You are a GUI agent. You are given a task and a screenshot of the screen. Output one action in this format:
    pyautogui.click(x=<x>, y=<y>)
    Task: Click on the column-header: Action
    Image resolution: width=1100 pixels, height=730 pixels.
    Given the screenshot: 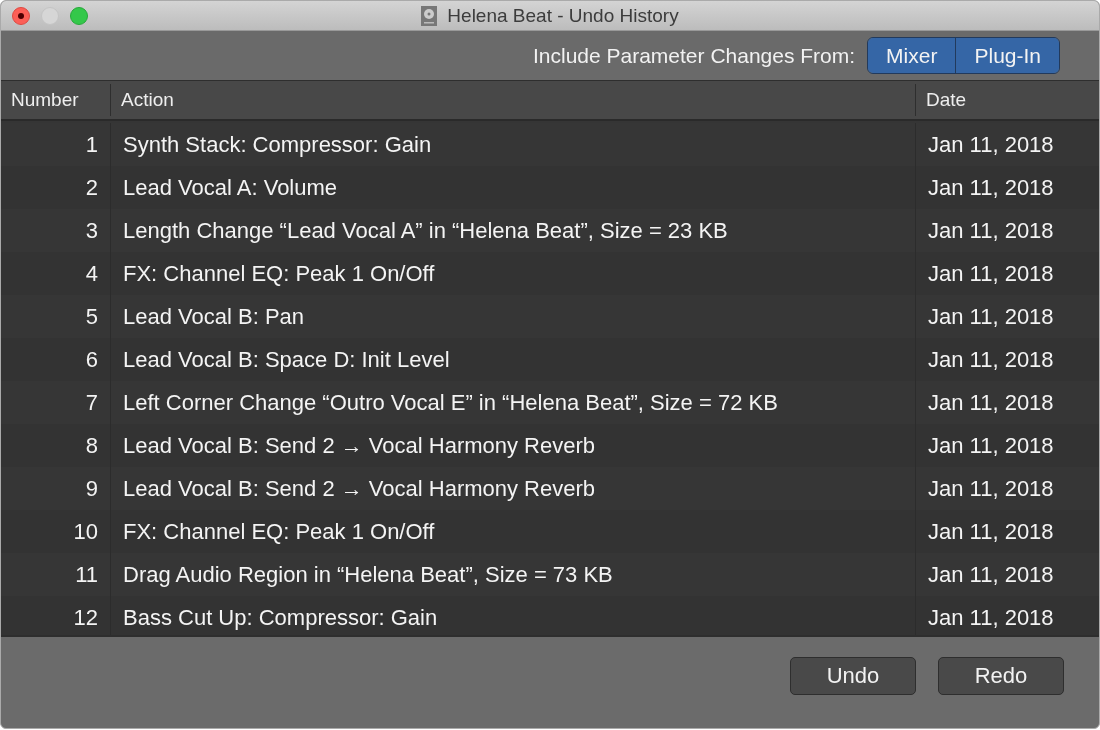 What is the action you would take?
    pyautogui.click(x=513, y=100)
    